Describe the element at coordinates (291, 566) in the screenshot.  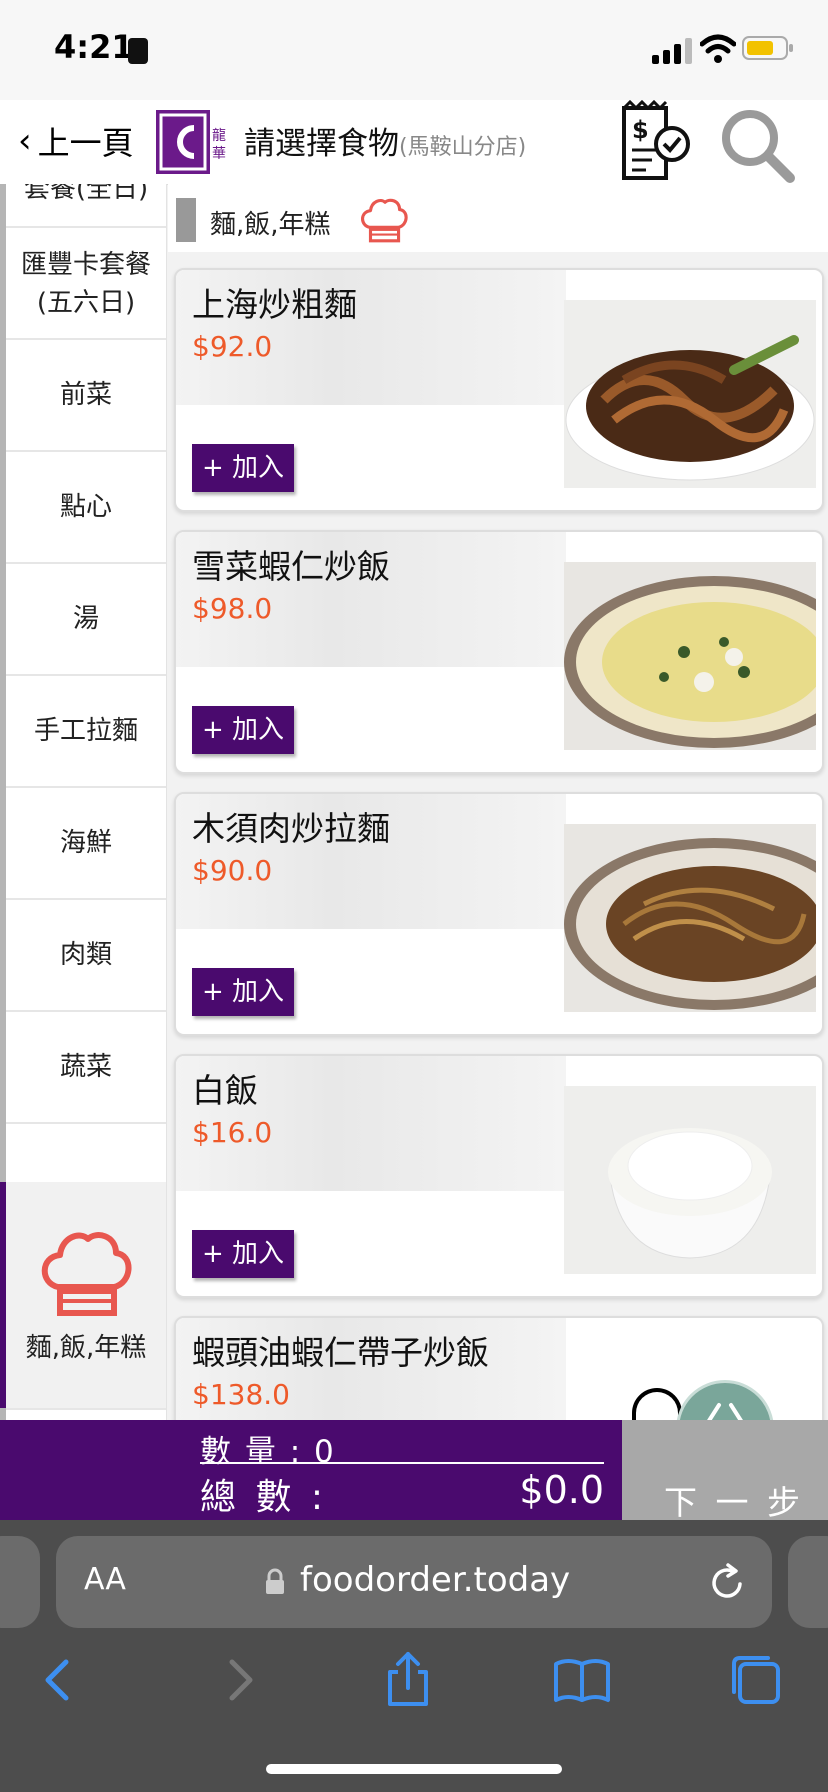
I see `item-name: 雪菜蝦仁炒飯` at that location.